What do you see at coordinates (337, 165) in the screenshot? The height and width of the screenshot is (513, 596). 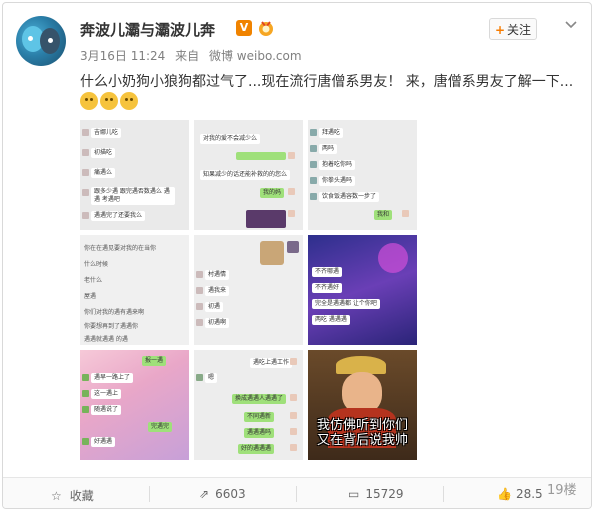 I see `chat-bubble: 抱着吃你吗` at bounding box center [337, 165].